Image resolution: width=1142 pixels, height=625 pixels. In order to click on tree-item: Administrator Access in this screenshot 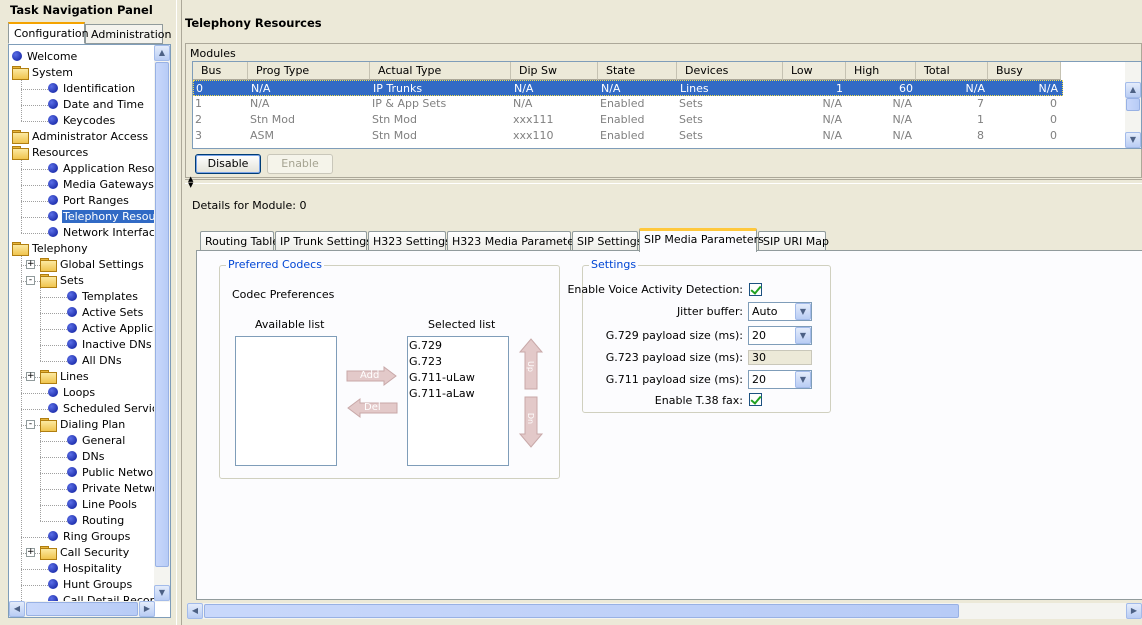, I will do `click(80, 137)`.